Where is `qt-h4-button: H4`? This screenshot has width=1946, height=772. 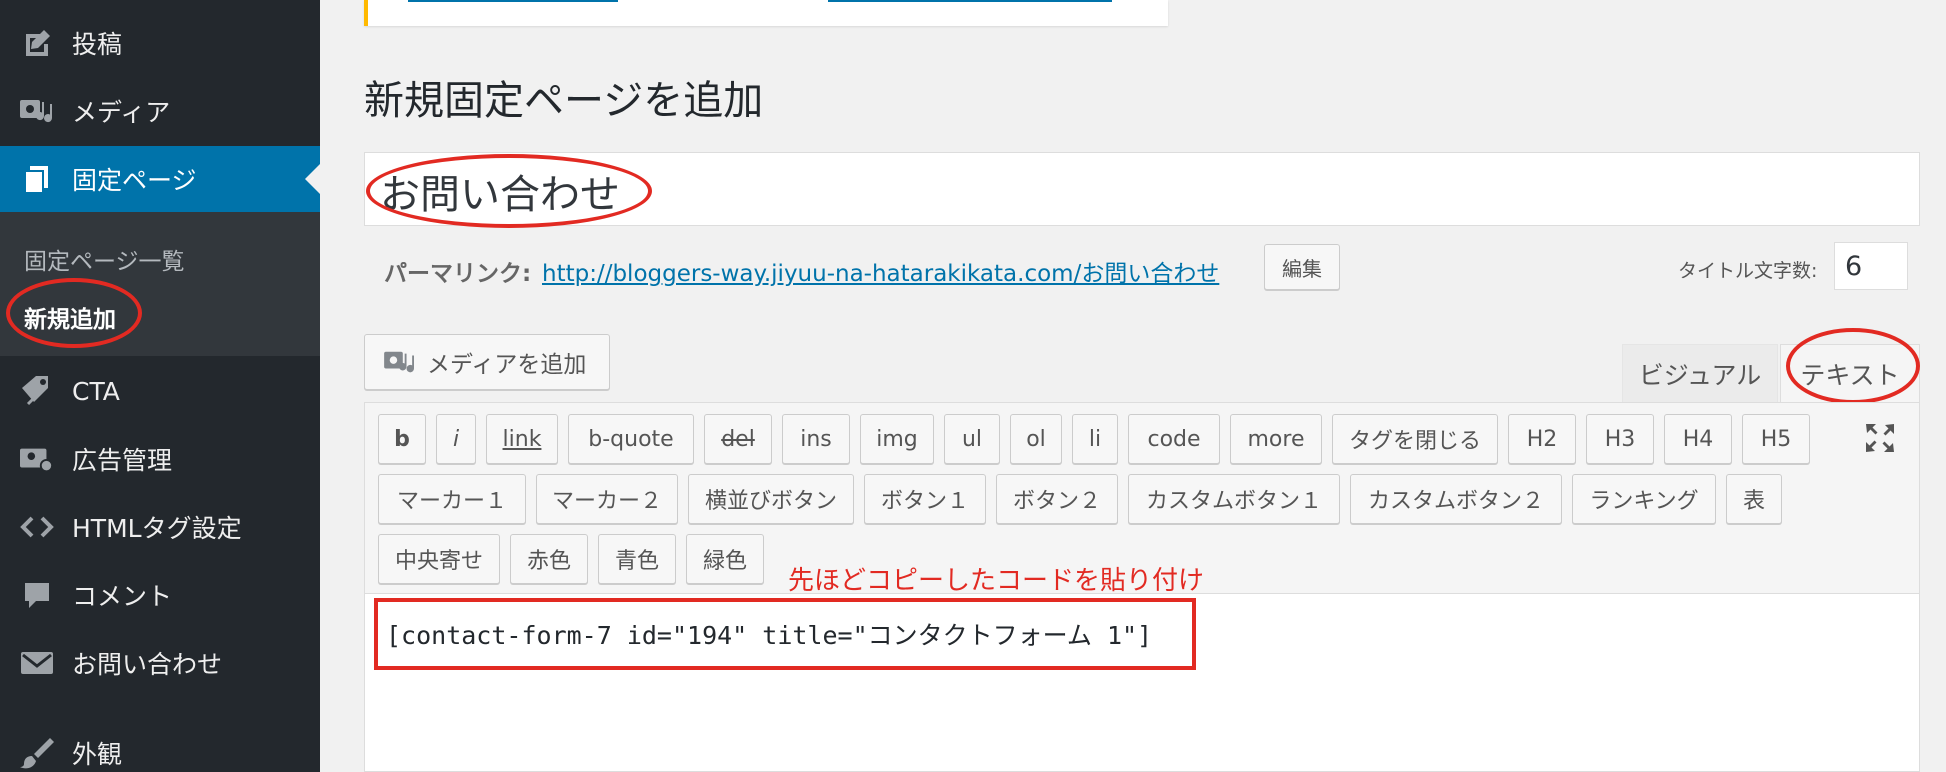 qt-h4-button: H4 is located at coordinates (1698, 439).